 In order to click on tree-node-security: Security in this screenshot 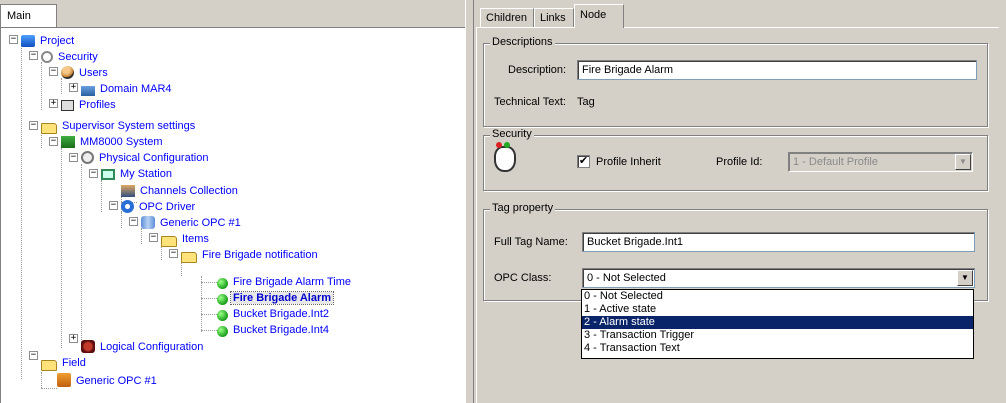, I will do `click(70, 57)`.